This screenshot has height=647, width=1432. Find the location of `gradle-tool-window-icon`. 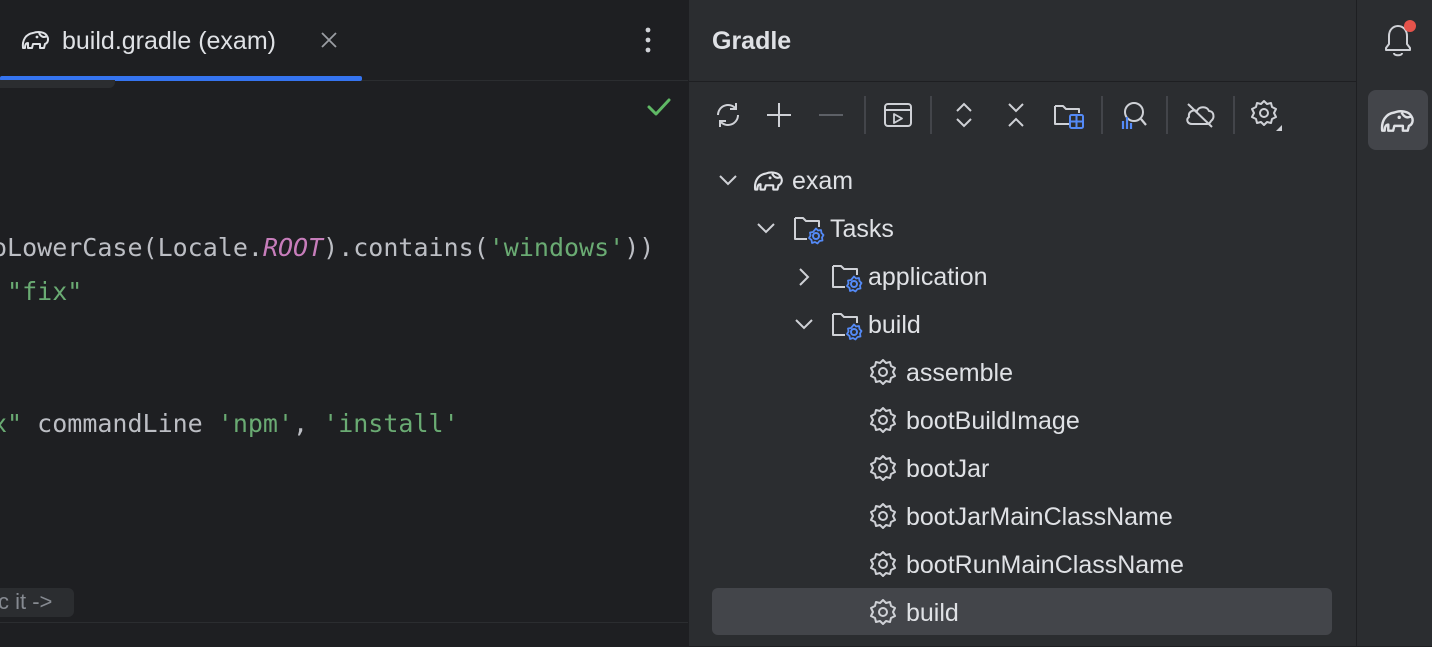

gradle-tool-window-icon is located at coordinates (1398, 121).